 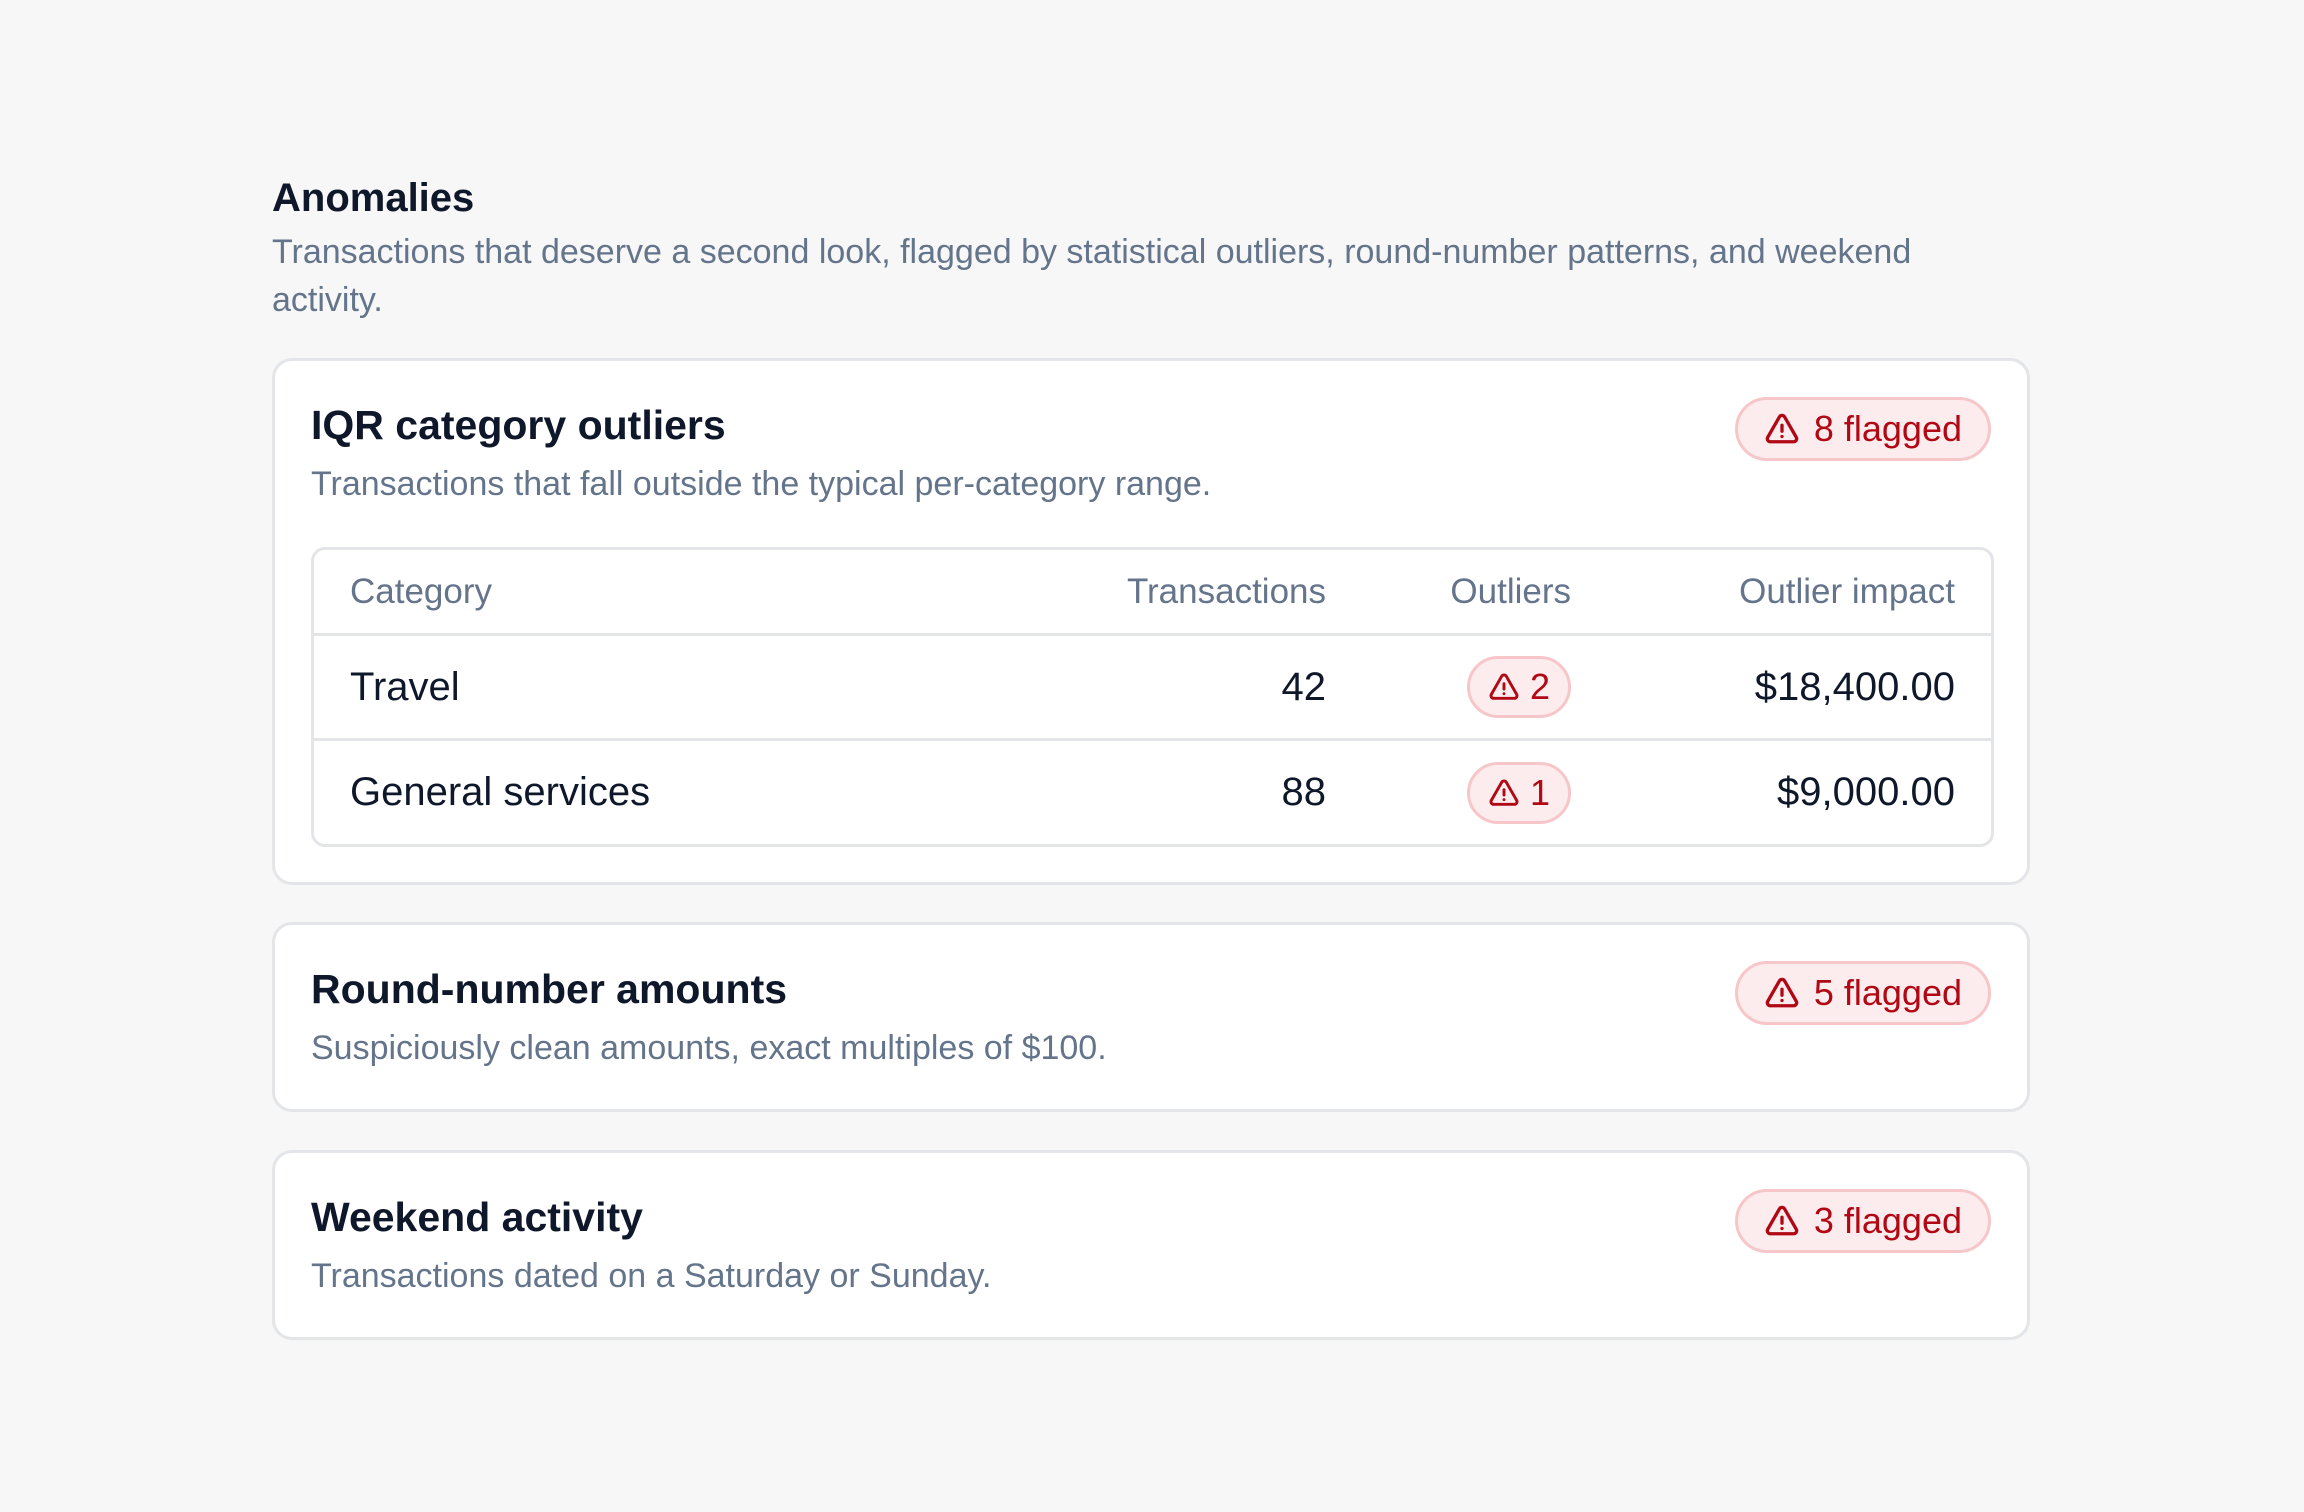 I want to click on category-cell: General services, so click(x=500, y=792).